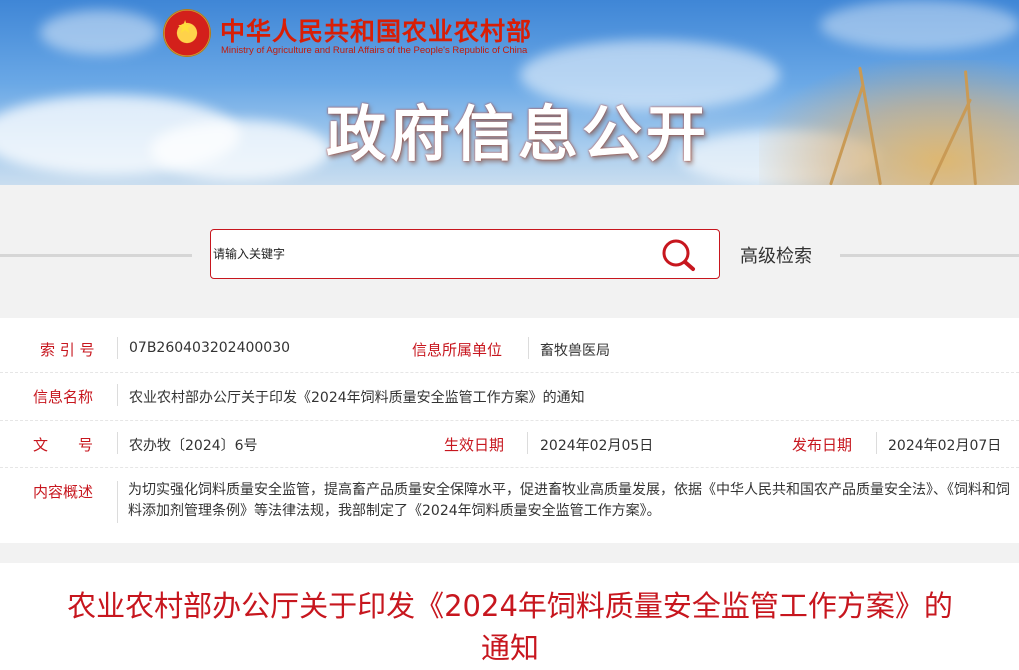 The image size is (1019, 670). Describe the element at coordinates (575, 351) in the screenshot. I see `unit-value: 畜牧兽医局` at that location.